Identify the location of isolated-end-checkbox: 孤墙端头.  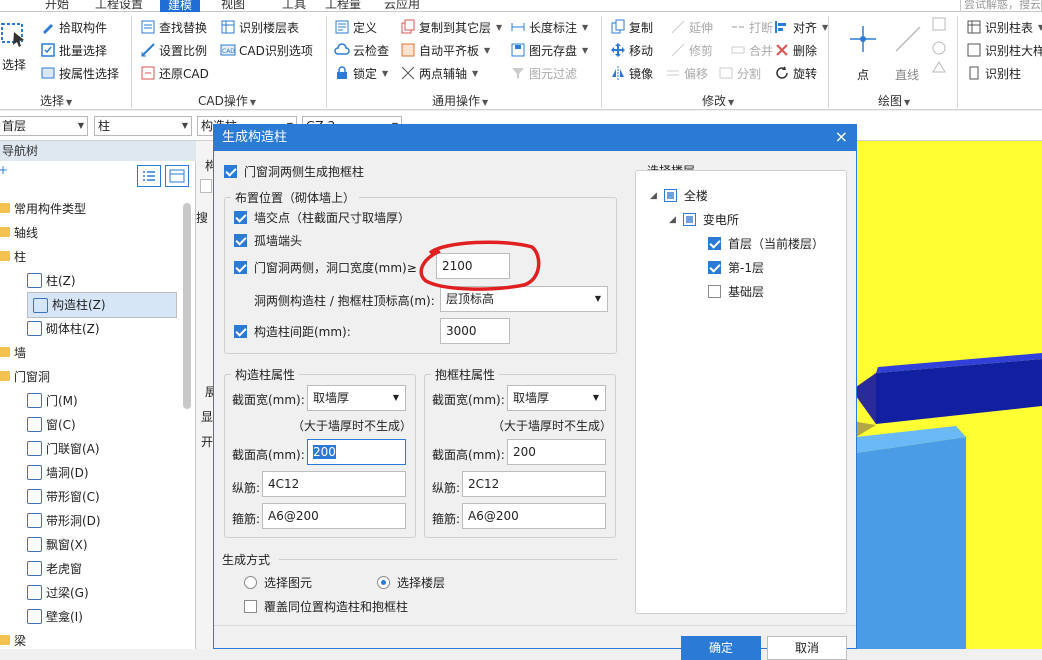
(268, 240).